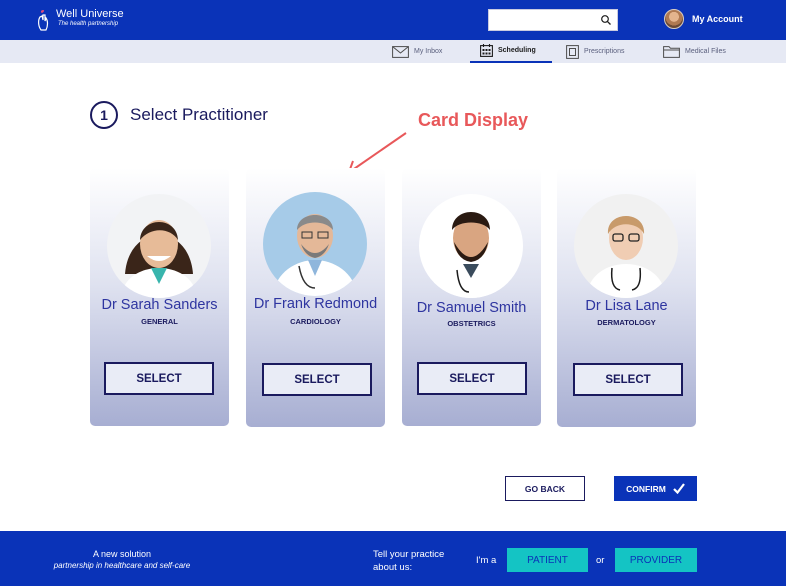  I want to click on page-title: Select Practitioner, so click(199, 114).